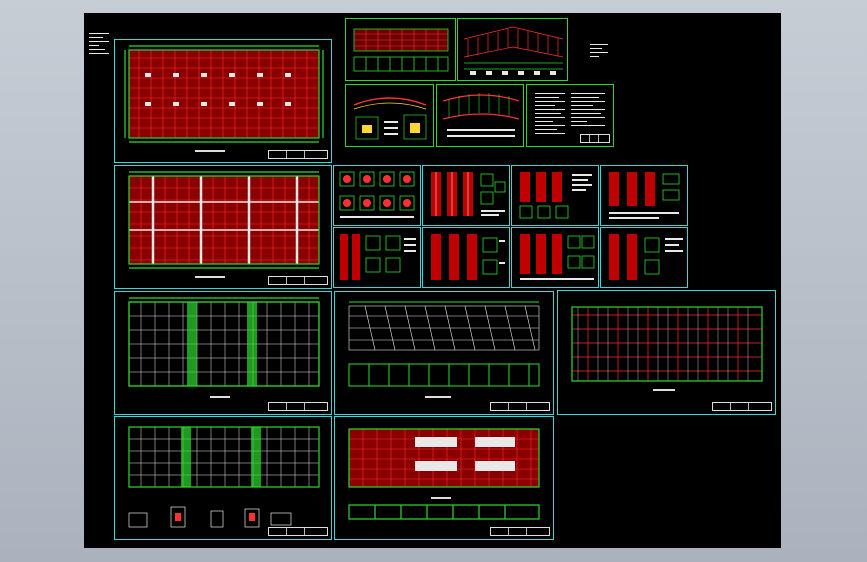 The image size is (867, 562). Describe the element at coordinates (557, 257) in the screenshot. I see `column-details-5-drawing` at that location.